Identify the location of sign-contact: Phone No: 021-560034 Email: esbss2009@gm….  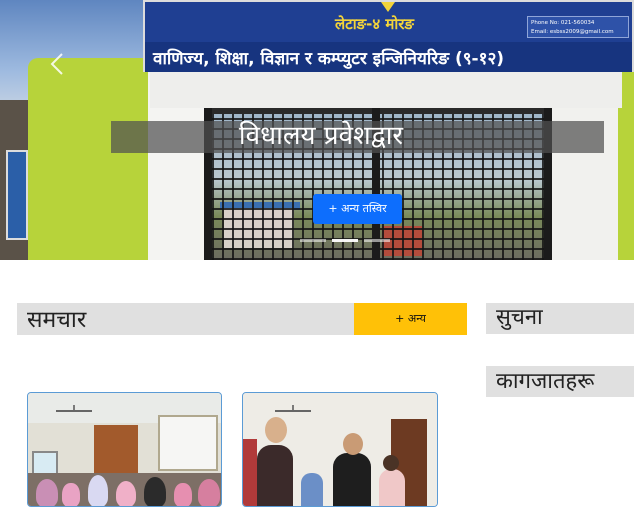
(578, 27).